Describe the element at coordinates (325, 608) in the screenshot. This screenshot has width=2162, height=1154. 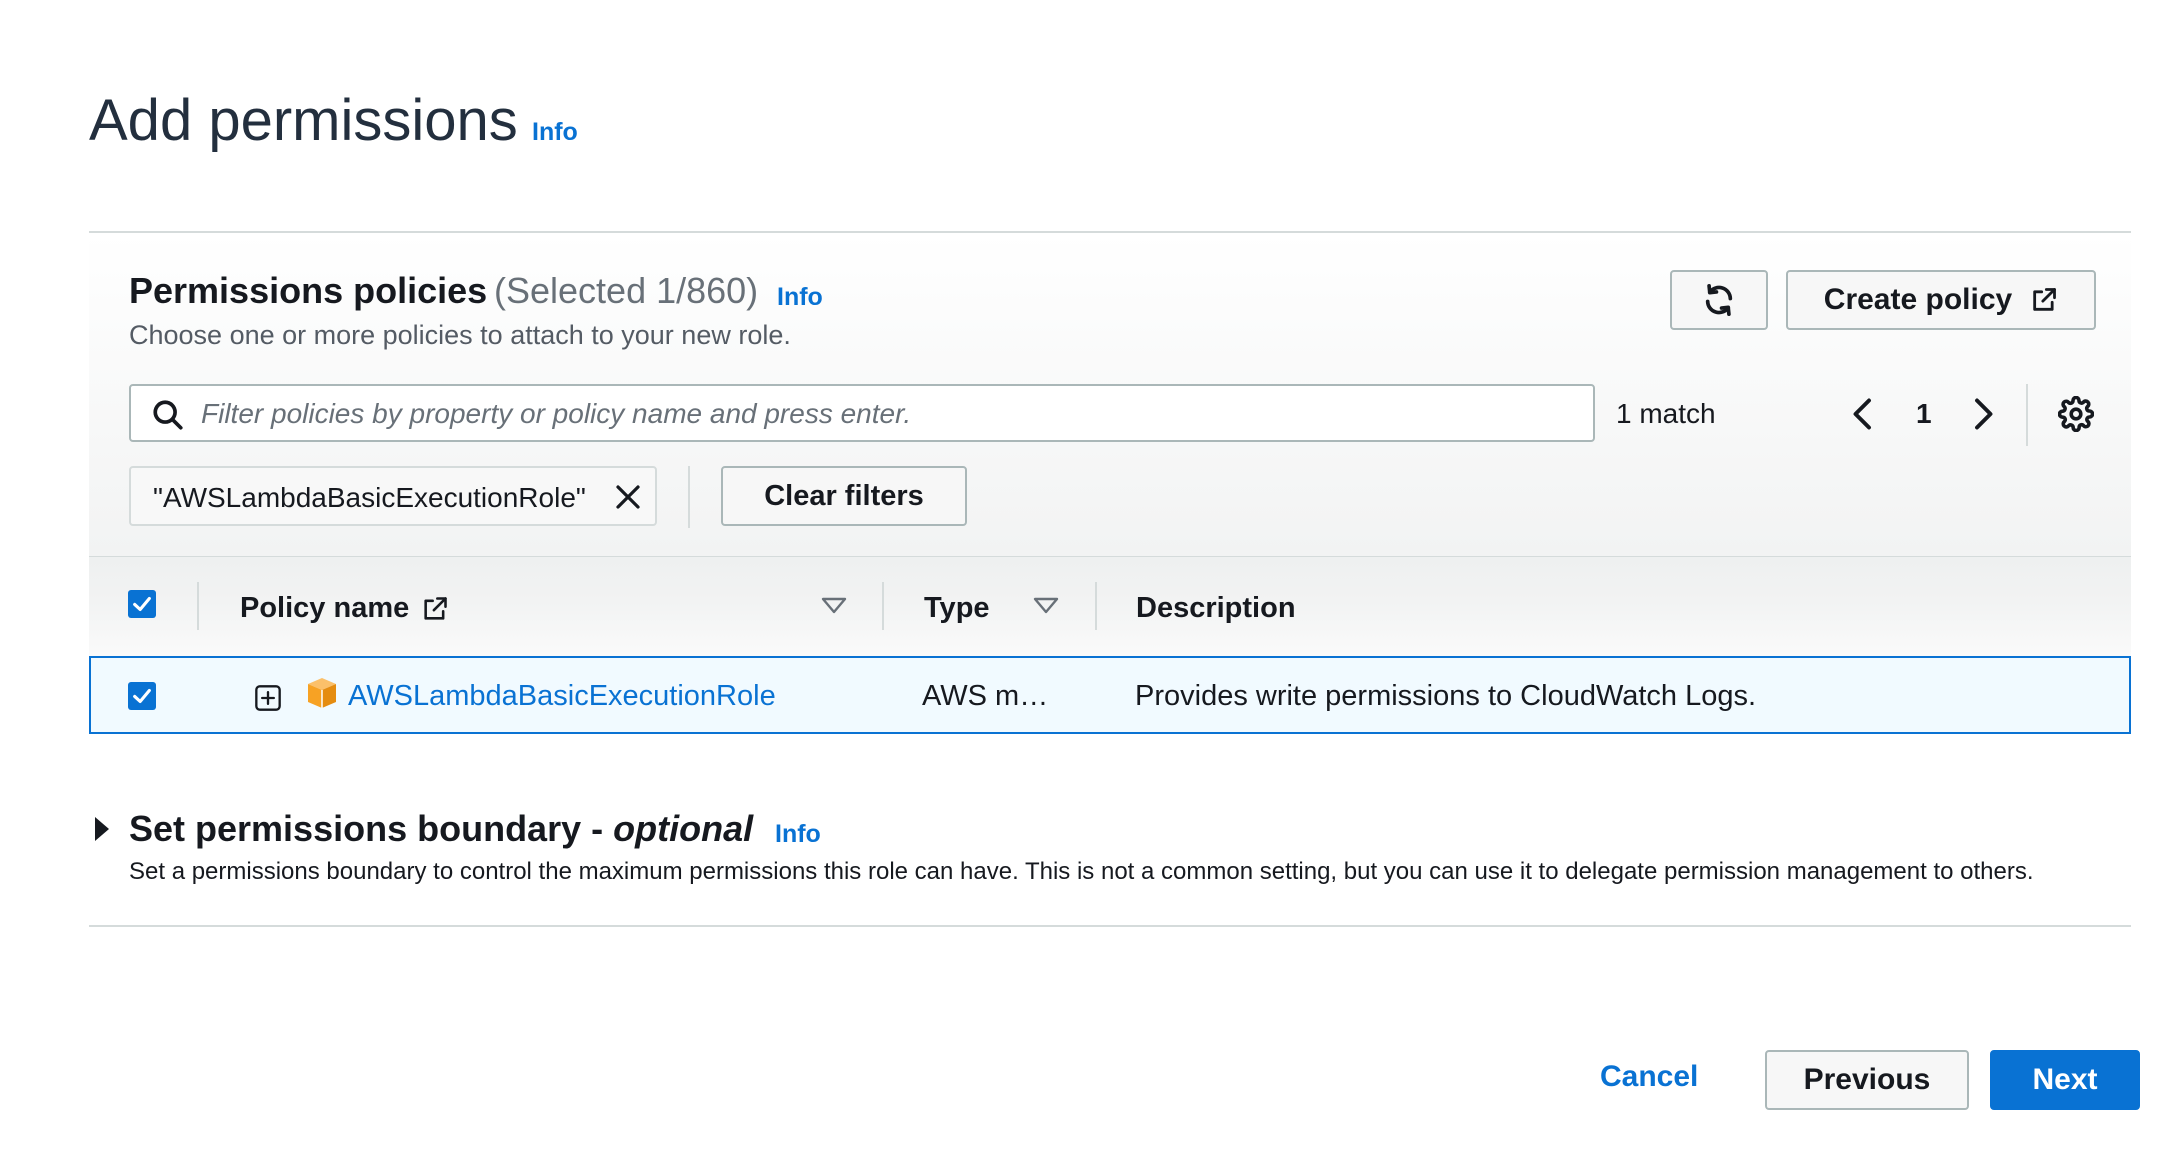
I see `column-header-policy-name-label: Policy name` at that location.